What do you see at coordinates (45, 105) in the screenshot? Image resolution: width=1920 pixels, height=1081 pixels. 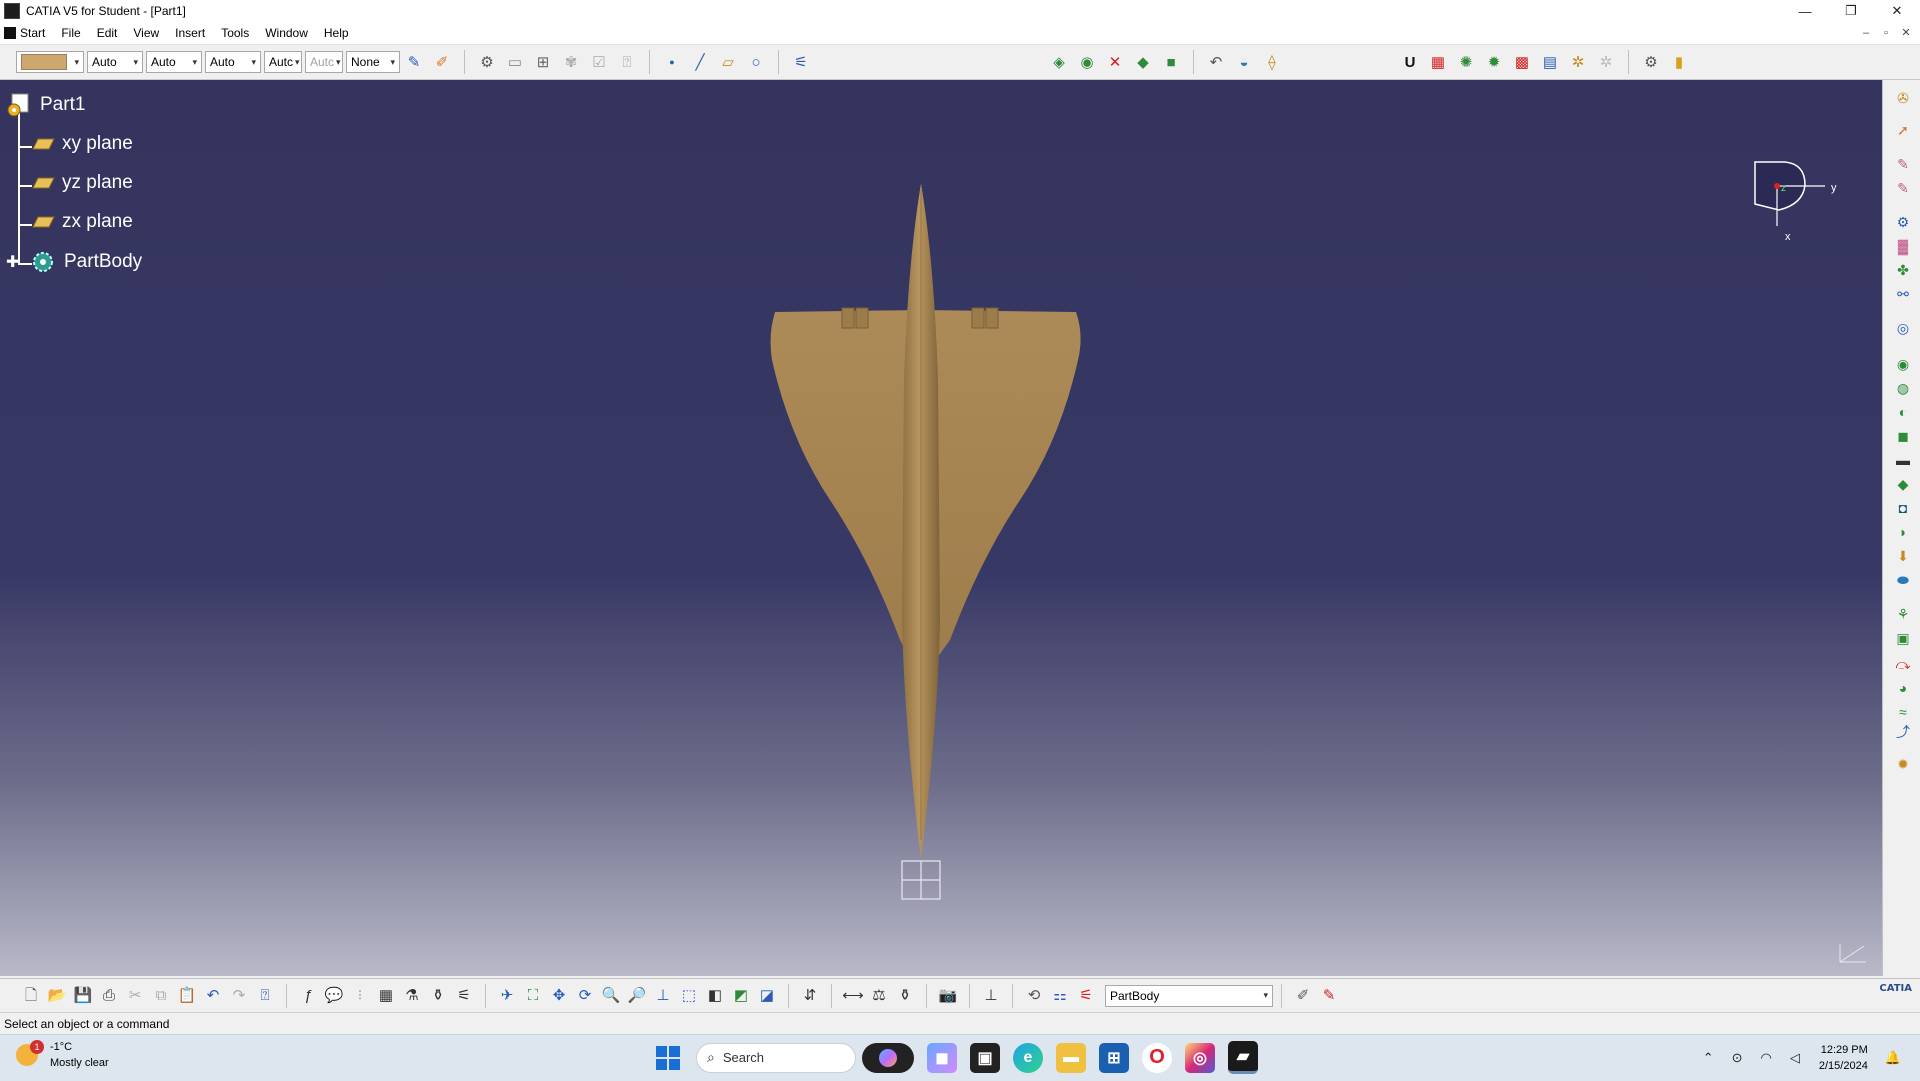 I see `tree-node-part1: Part1` at bounding box center [45, 105].